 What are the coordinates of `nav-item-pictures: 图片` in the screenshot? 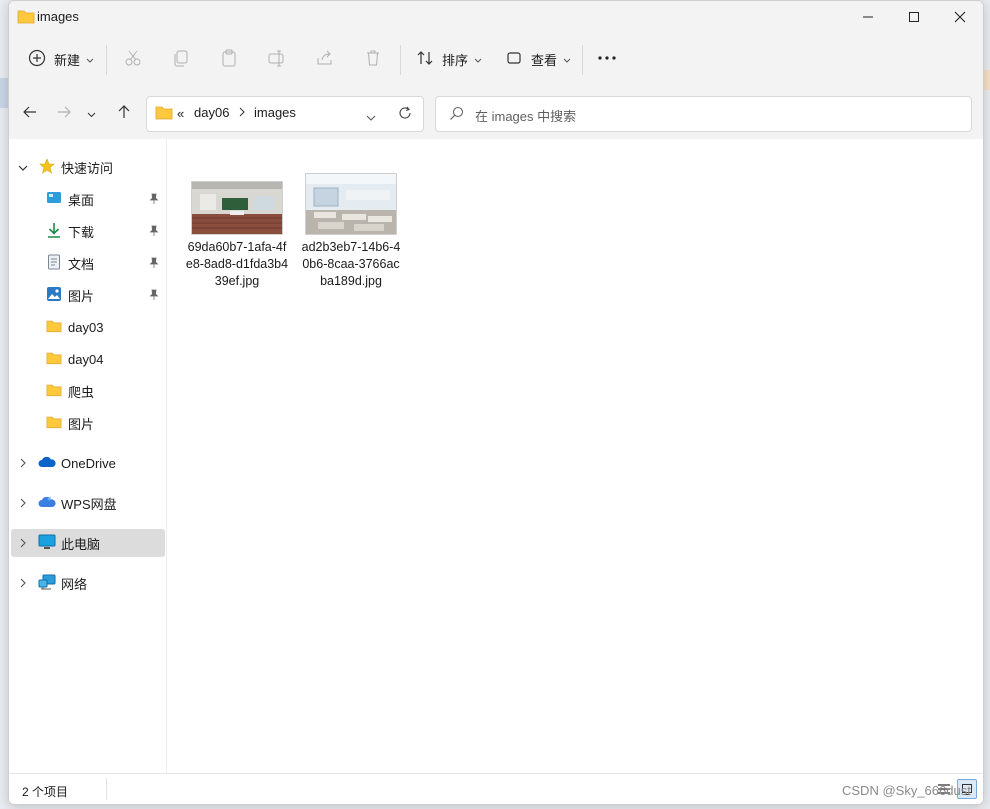 It's located at (88, 295).